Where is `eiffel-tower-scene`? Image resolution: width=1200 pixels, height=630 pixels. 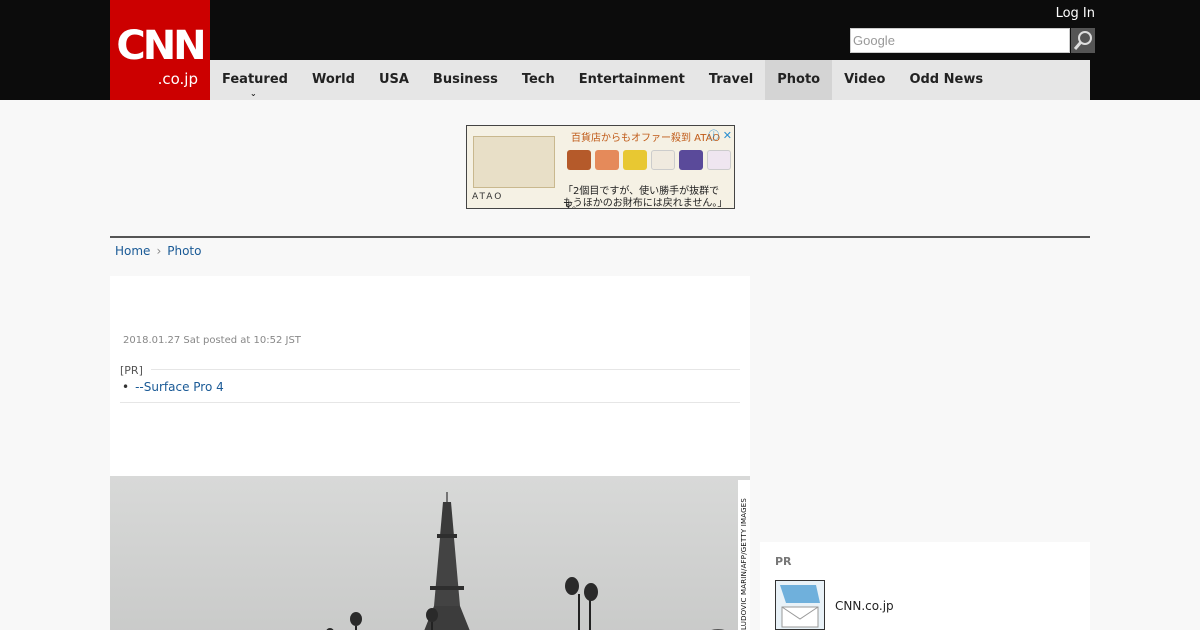
eiffel-tower-scene is located at coordinates (525, 561).